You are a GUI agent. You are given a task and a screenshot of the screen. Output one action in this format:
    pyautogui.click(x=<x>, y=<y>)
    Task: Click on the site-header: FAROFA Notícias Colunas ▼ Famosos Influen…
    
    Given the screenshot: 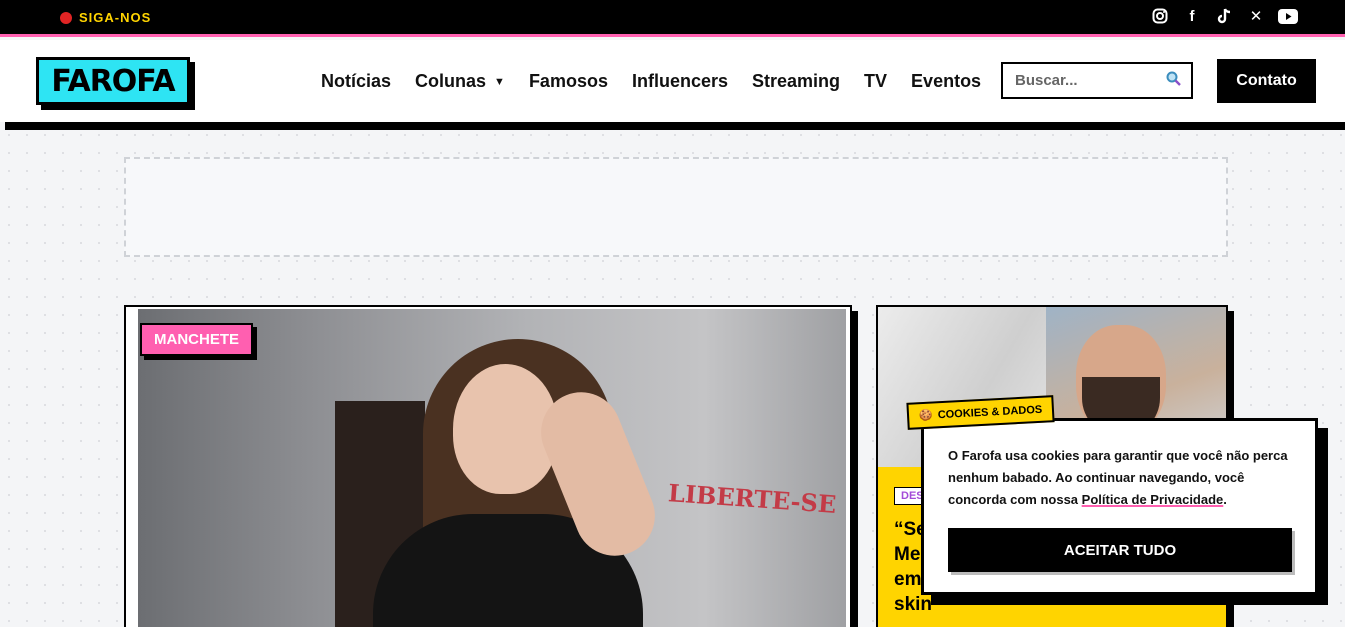 What is the action you would take?
    pyautogui.click(x=672, y=81)
    